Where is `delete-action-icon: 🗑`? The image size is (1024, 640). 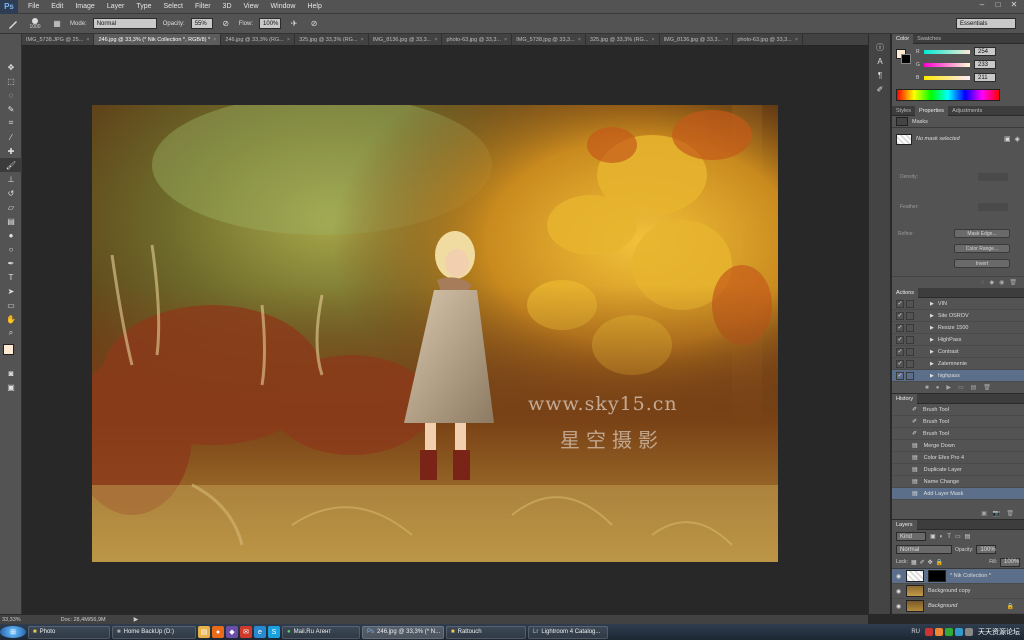
delete-action-icon: 🗑 is located at coordinates (987, 387).